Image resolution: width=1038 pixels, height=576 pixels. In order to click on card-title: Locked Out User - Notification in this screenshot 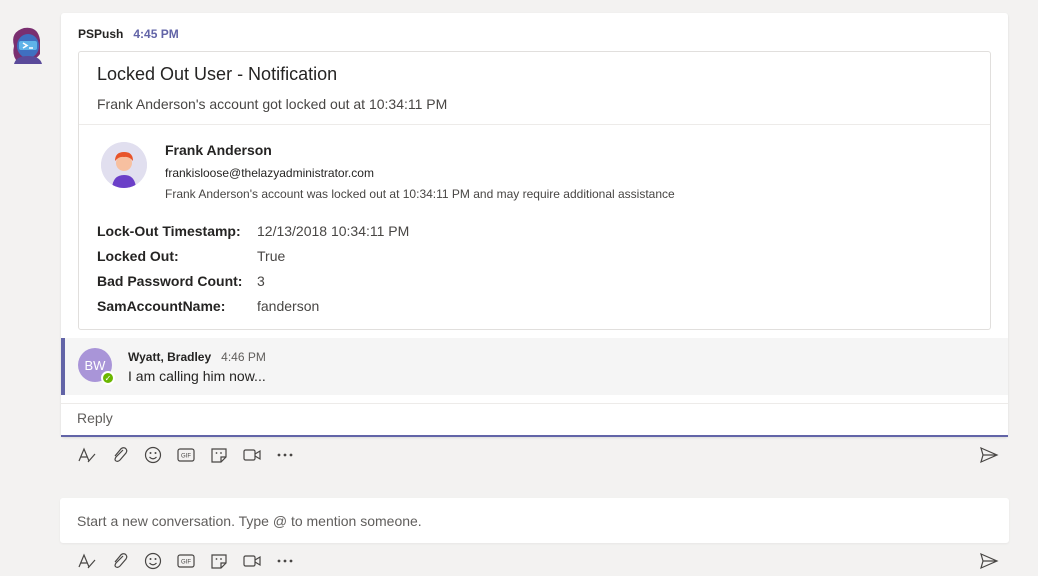, I will do `click(217, 74)`.